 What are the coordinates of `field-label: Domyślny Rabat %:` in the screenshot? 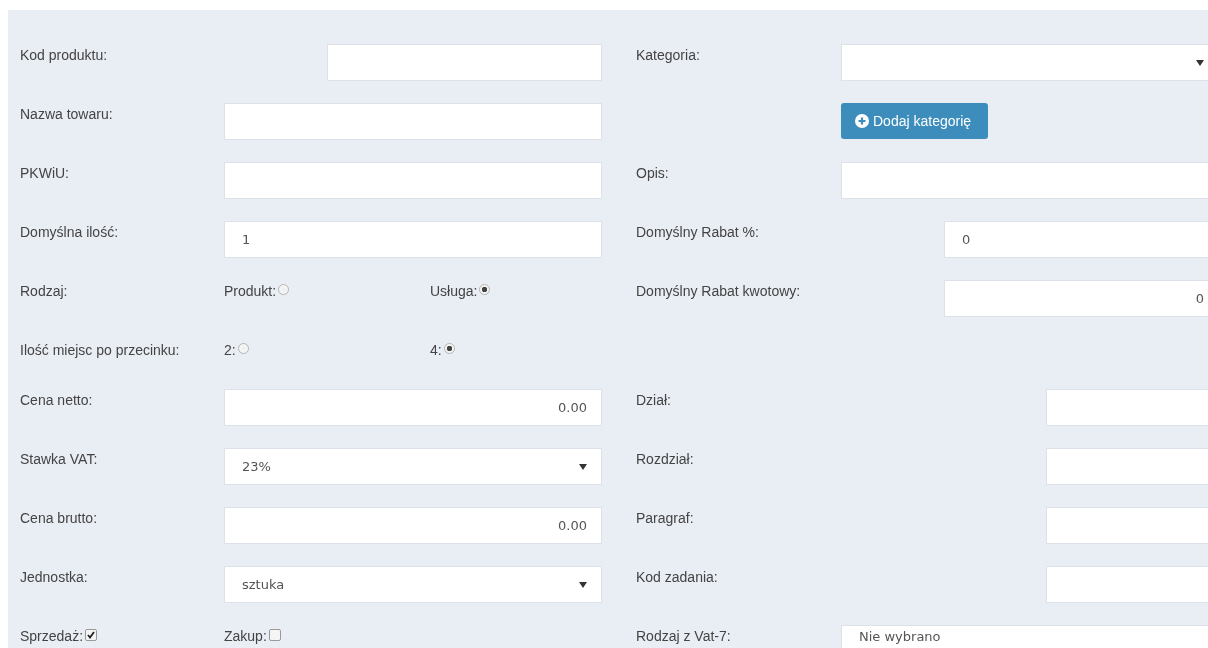 It's located at (698, 231).